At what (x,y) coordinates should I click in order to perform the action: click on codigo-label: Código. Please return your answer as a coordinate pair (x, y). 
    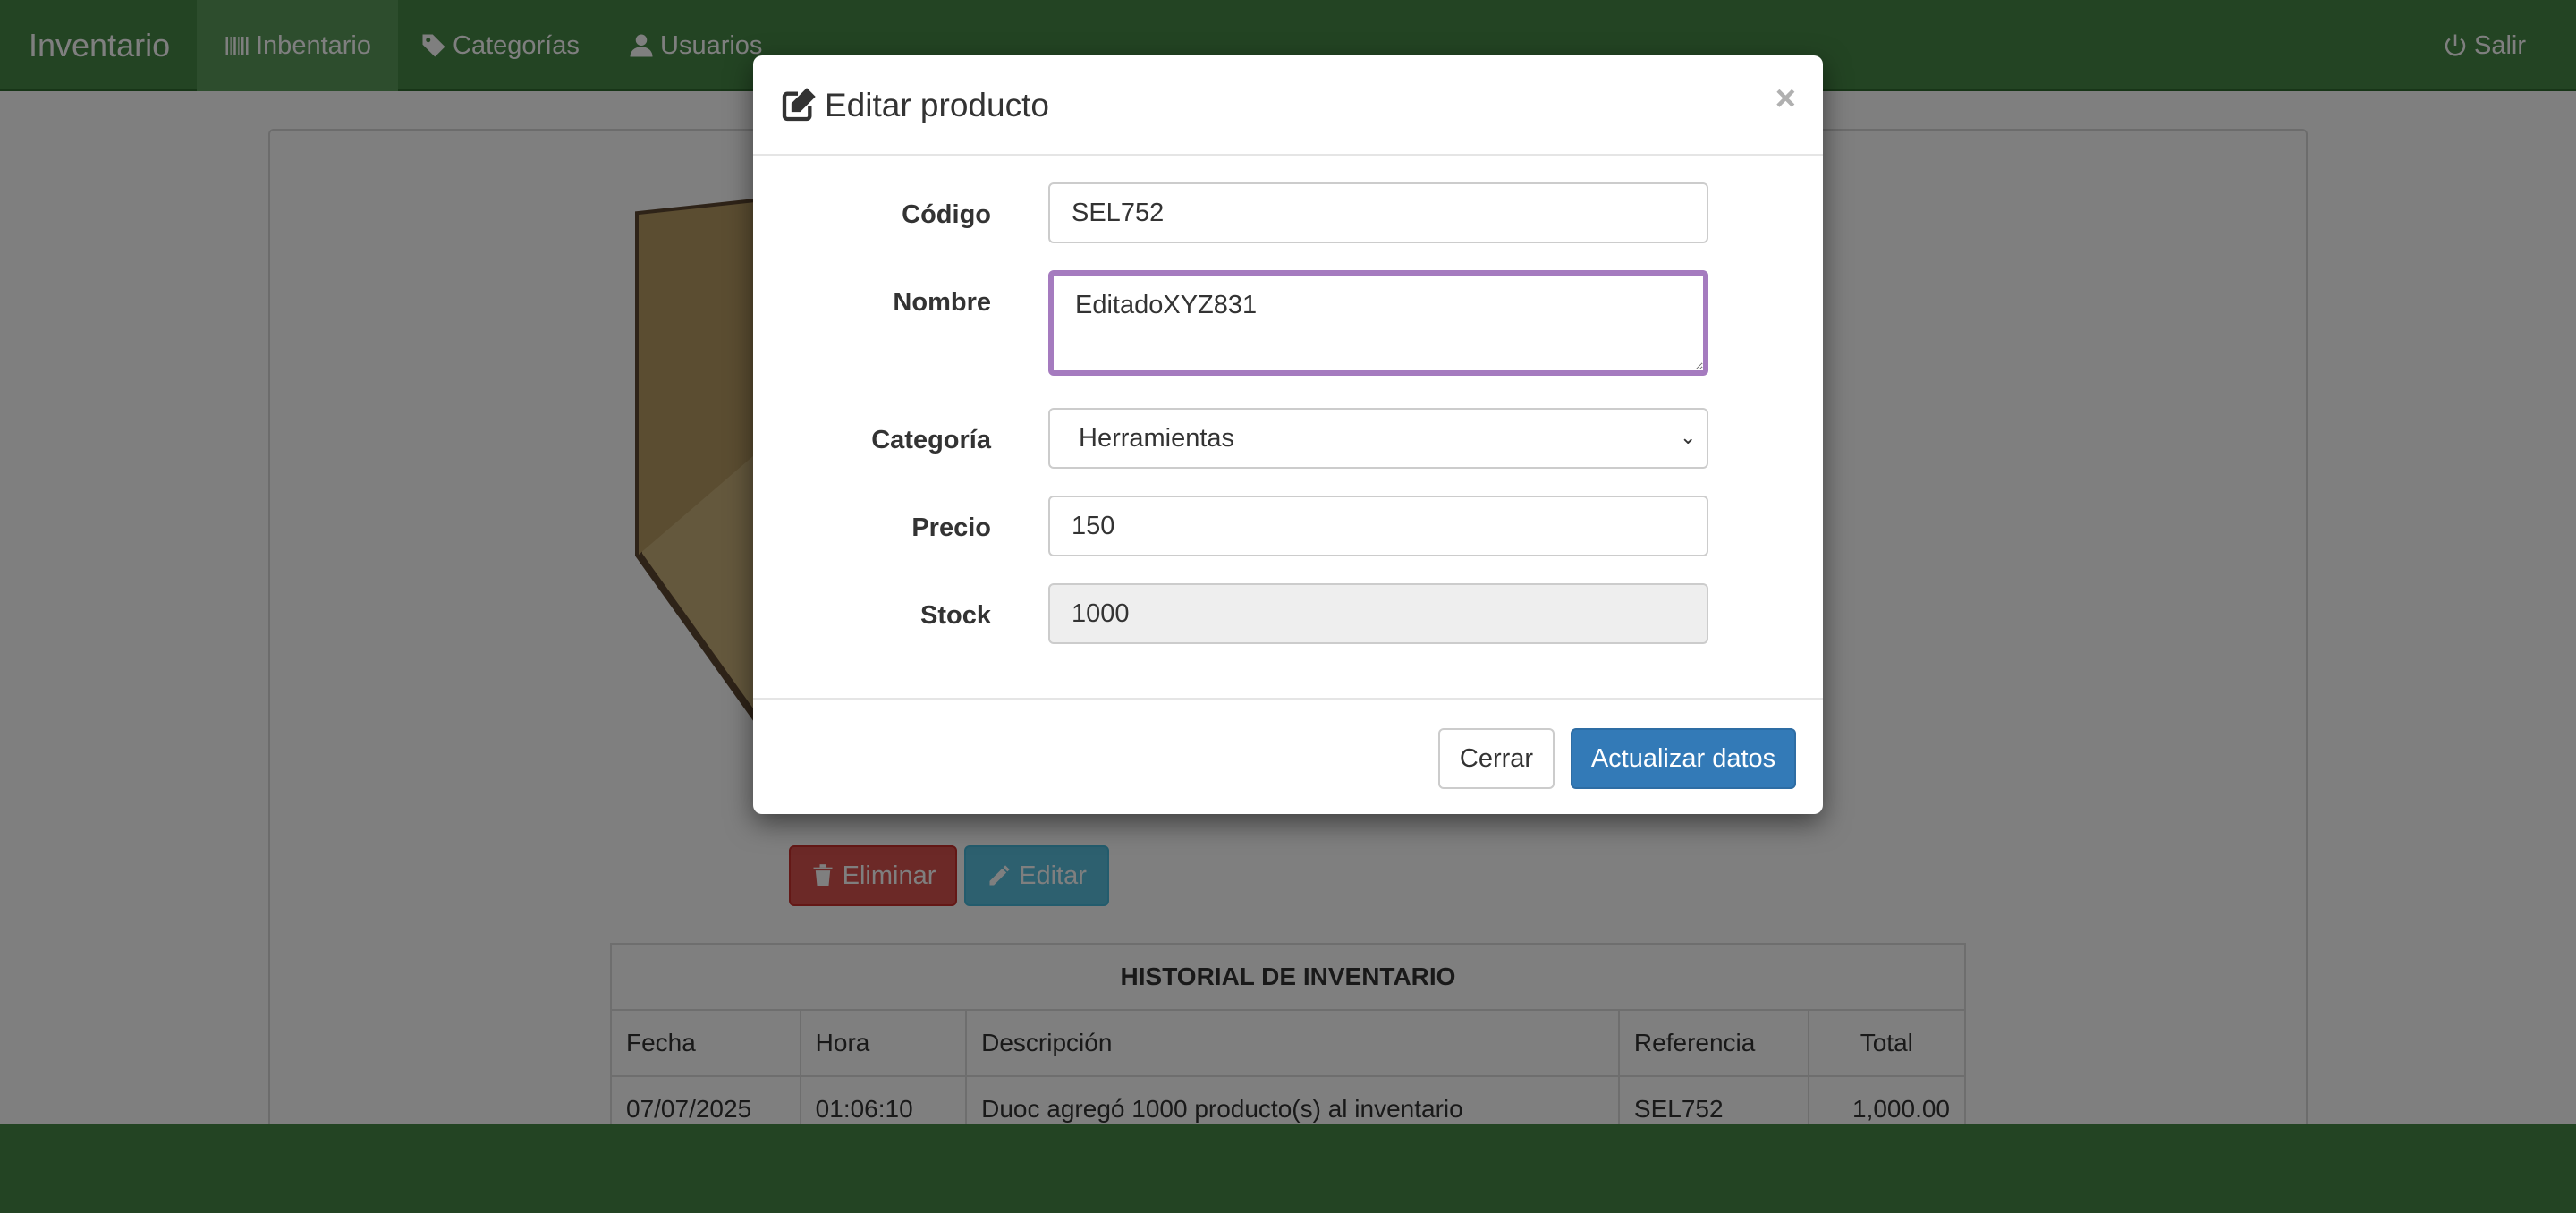
    Looking at the image, I should click on (946, 214).